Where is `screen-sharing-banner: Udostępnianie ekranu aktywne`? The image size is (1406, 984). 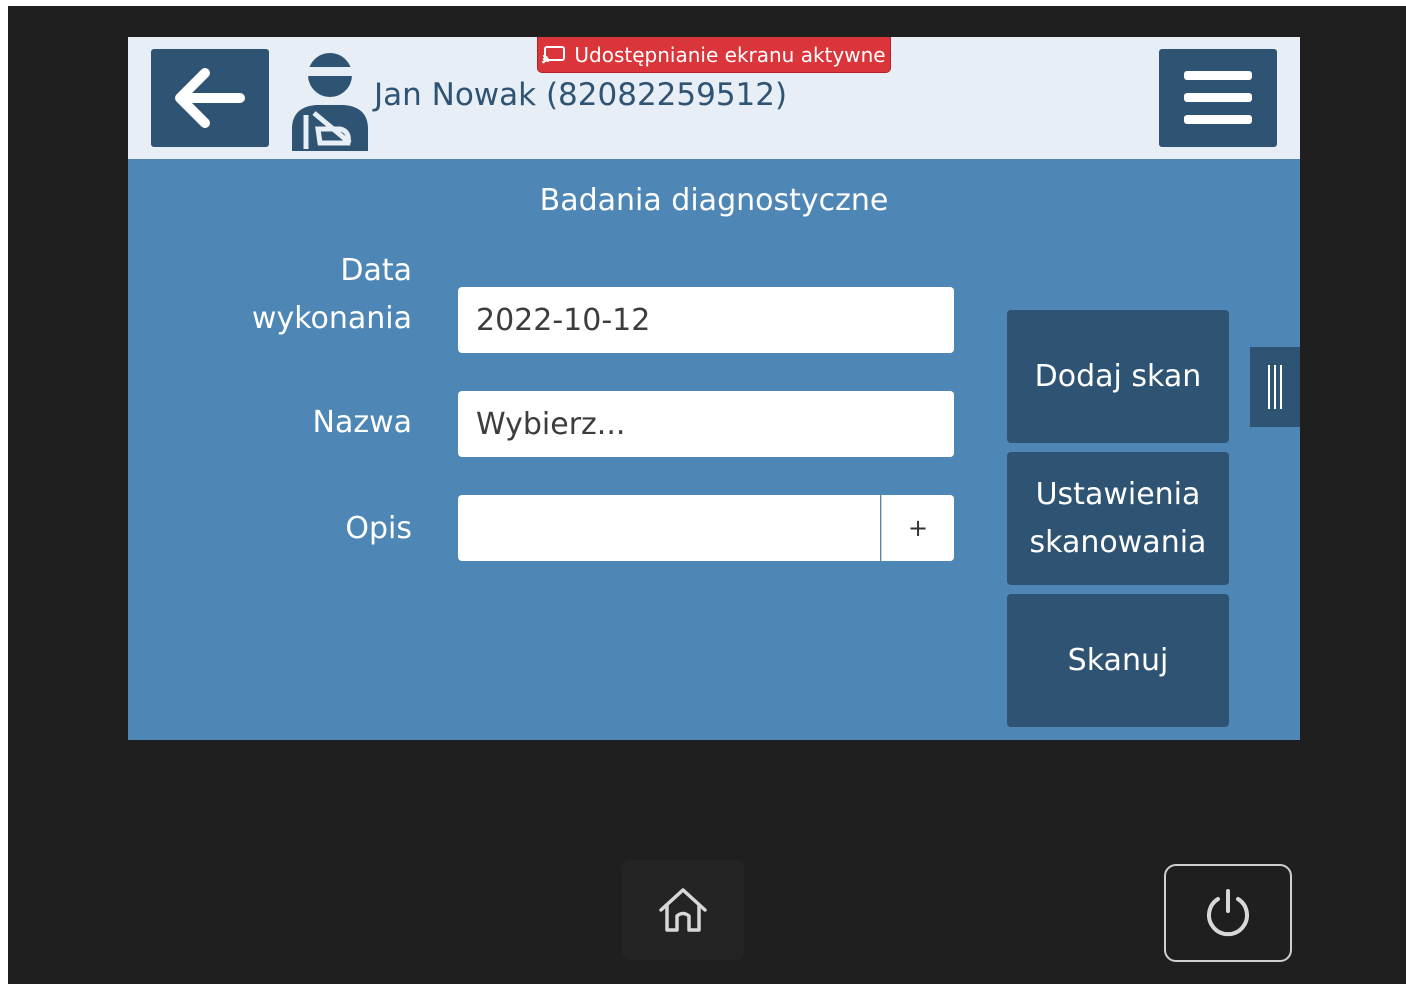
screen-sharing-banner: Udostępnianie ekranu aktywne is located at coordinates (714, 55).